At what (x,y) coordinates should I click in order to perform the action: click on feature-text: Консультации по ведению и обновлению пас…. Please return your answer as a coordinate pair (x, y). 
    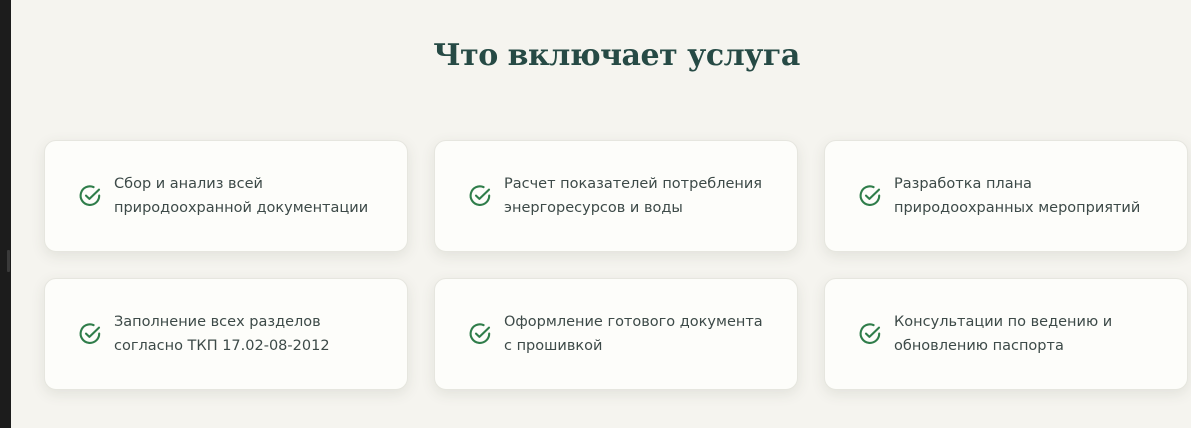
    Looking at the image, I should click on (1003, 334).